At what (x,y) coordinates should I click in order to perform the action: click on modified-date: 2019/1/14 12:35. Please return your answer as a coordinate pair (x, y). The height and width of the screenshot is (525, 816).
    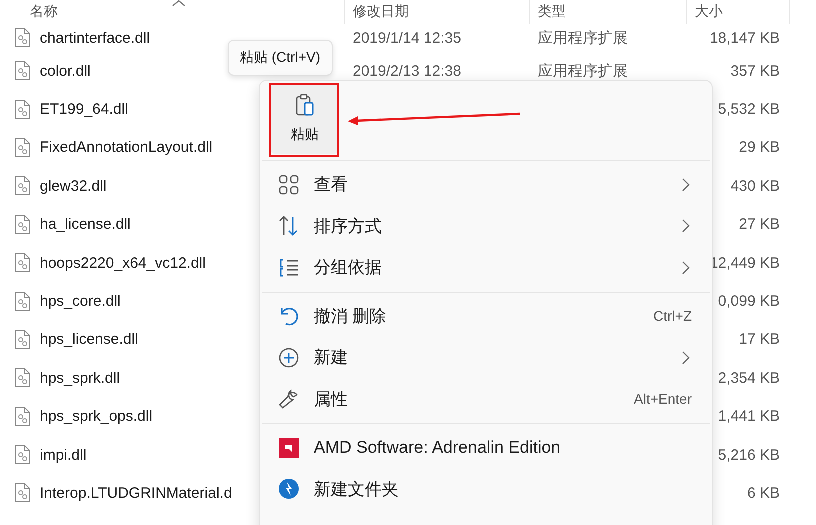
    Looking at the image, I should click on (407, 38).